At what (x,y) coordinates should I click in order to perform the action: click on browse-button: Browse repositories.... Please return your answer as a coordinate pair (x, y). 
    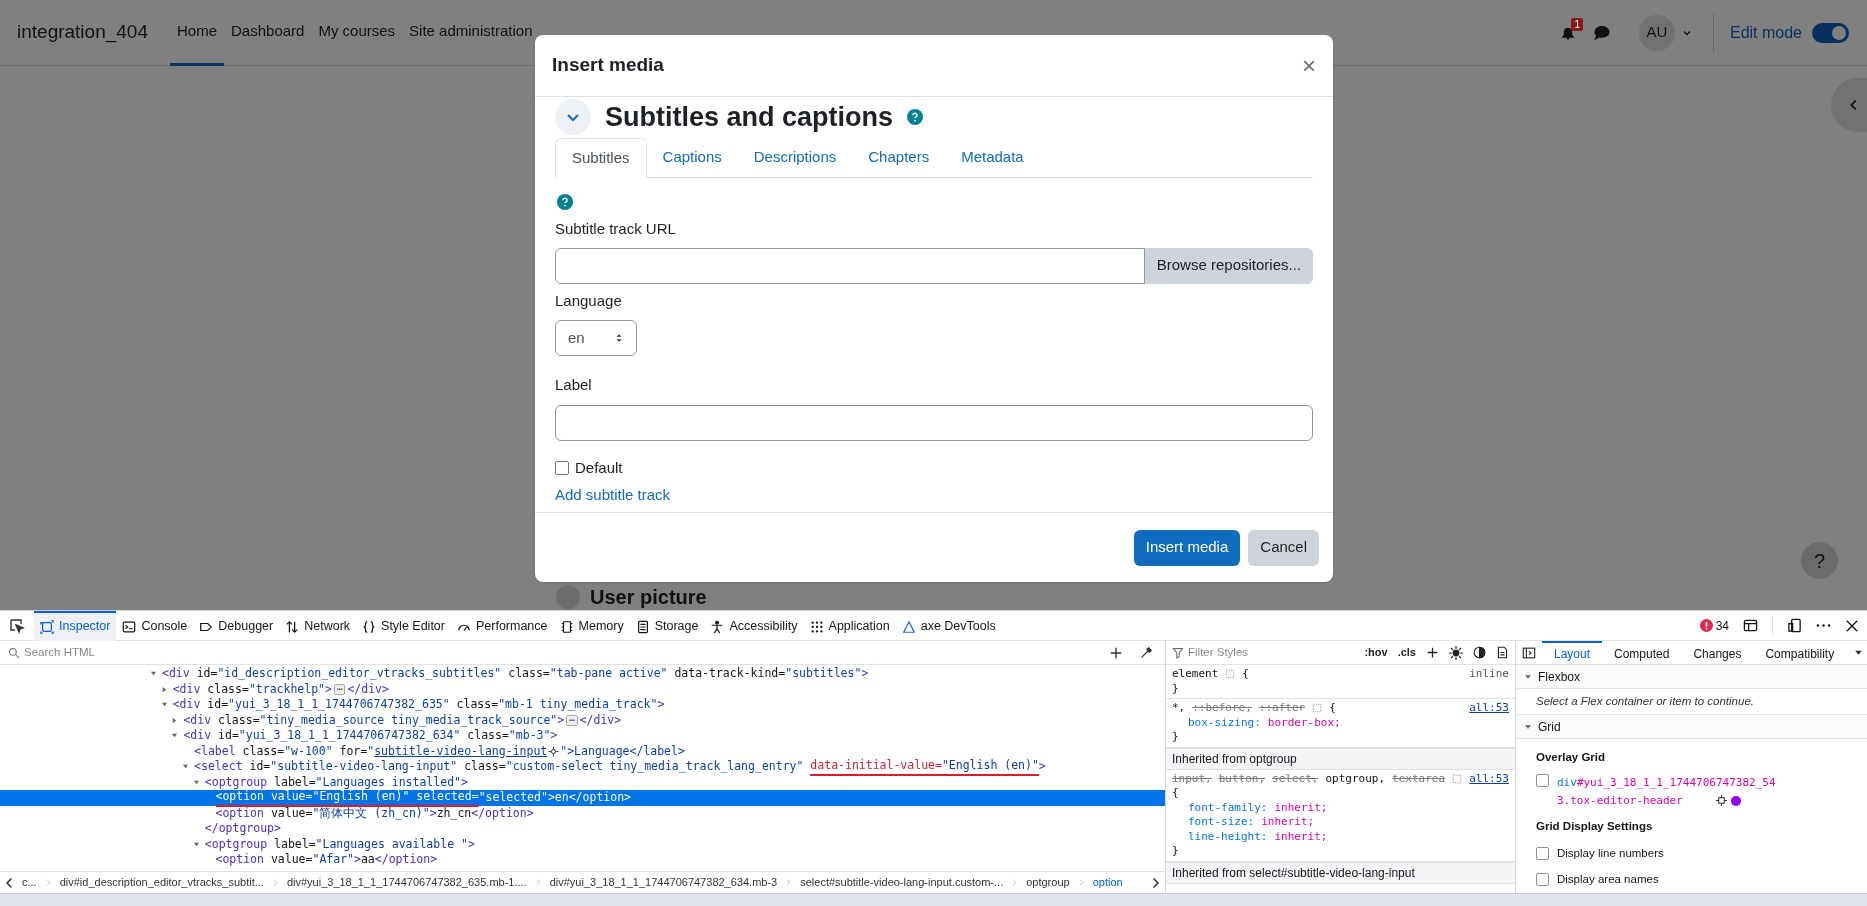
    Looking at the image, I should click on (1228, 265).